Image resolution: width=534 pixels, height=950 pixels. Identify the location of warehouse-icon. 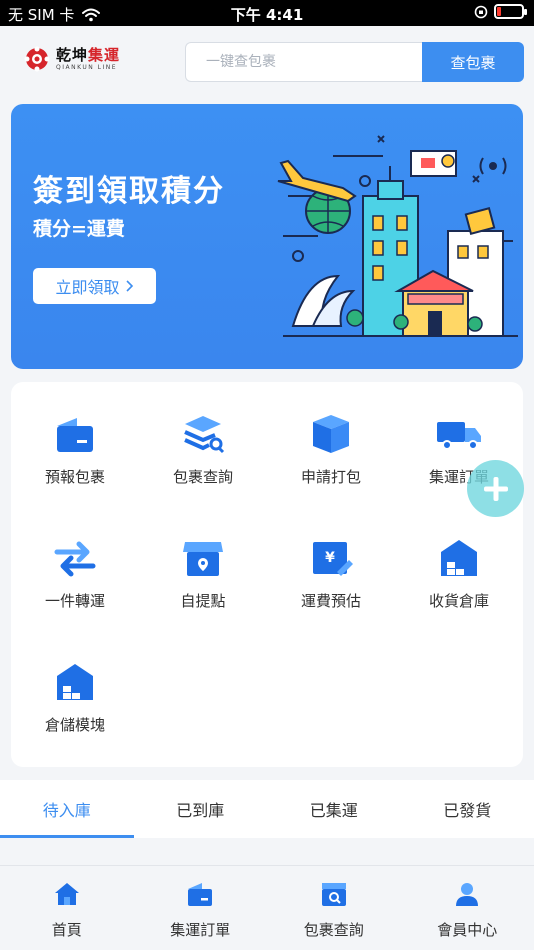
(459, 558).